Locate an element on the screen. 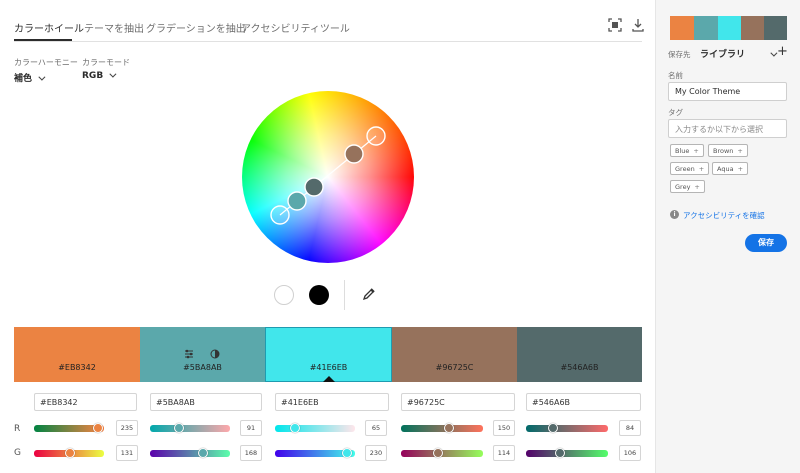 The image size is (800, 473). theme-name-input: My Color Theme is located at coordinates (727, 91).